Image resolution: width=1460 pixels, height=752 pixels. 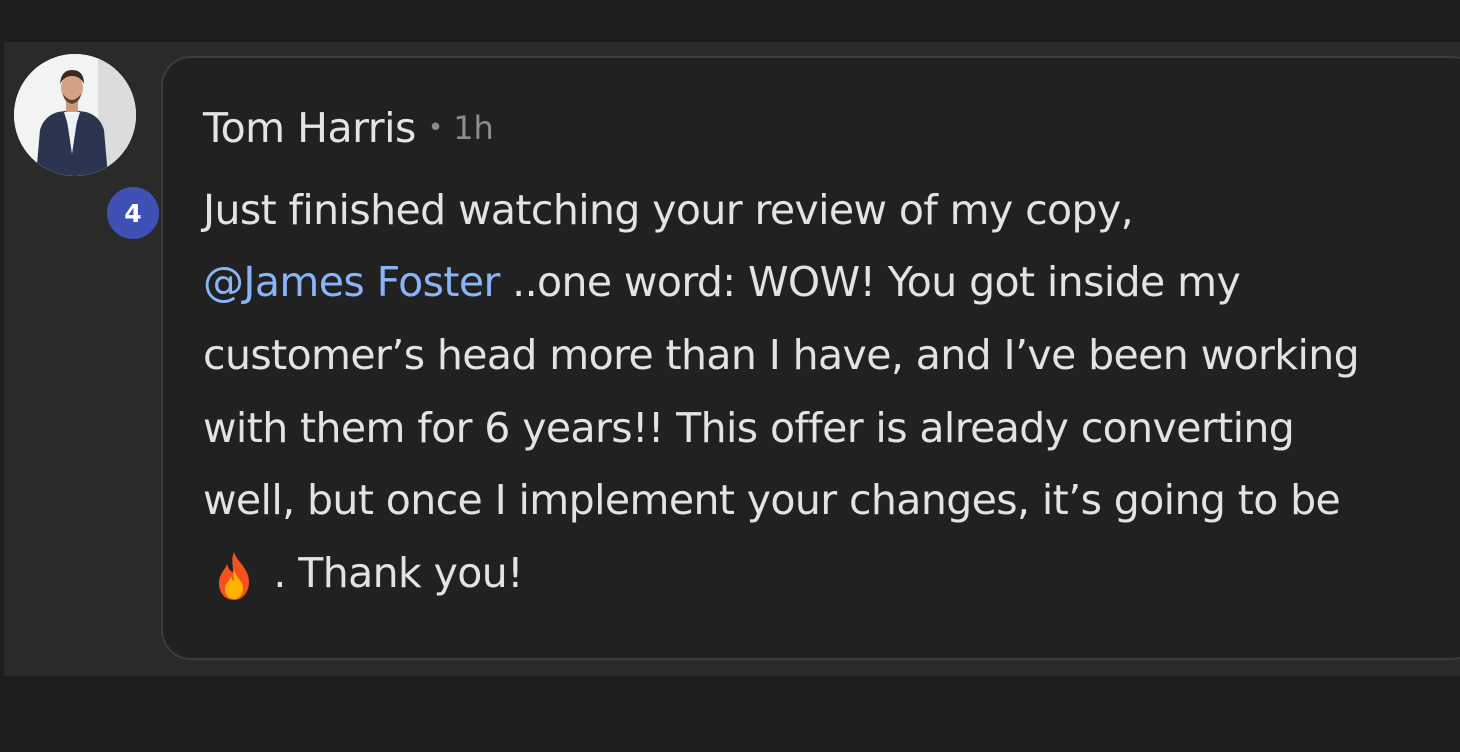 What do you see at coordinates (234, 576) in the screenshot?
I see `fire-icon` at bounding box center [234, 576].